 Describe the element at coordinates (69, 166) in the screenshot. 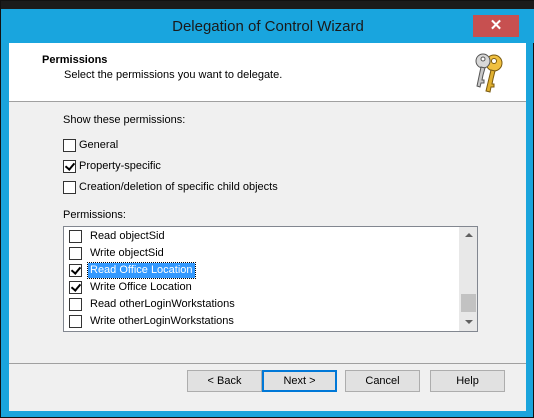

I see `property-specific-checkbox` at that location.